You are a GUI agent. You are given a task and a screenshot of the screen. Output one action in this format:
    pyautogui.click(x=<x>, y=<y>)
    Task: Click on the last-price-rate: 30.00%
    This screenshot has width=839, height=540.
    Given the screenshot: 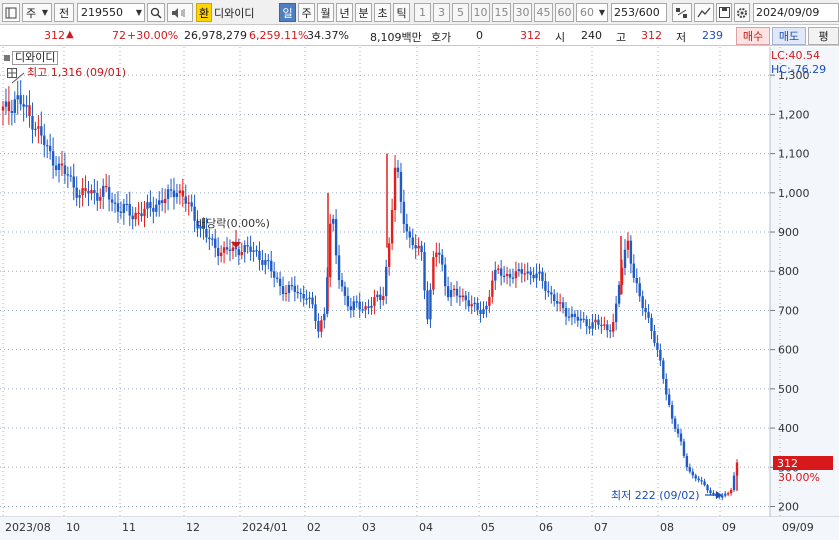 What is the action you would take?
    pyautogui.click(x=799, y=477)
    